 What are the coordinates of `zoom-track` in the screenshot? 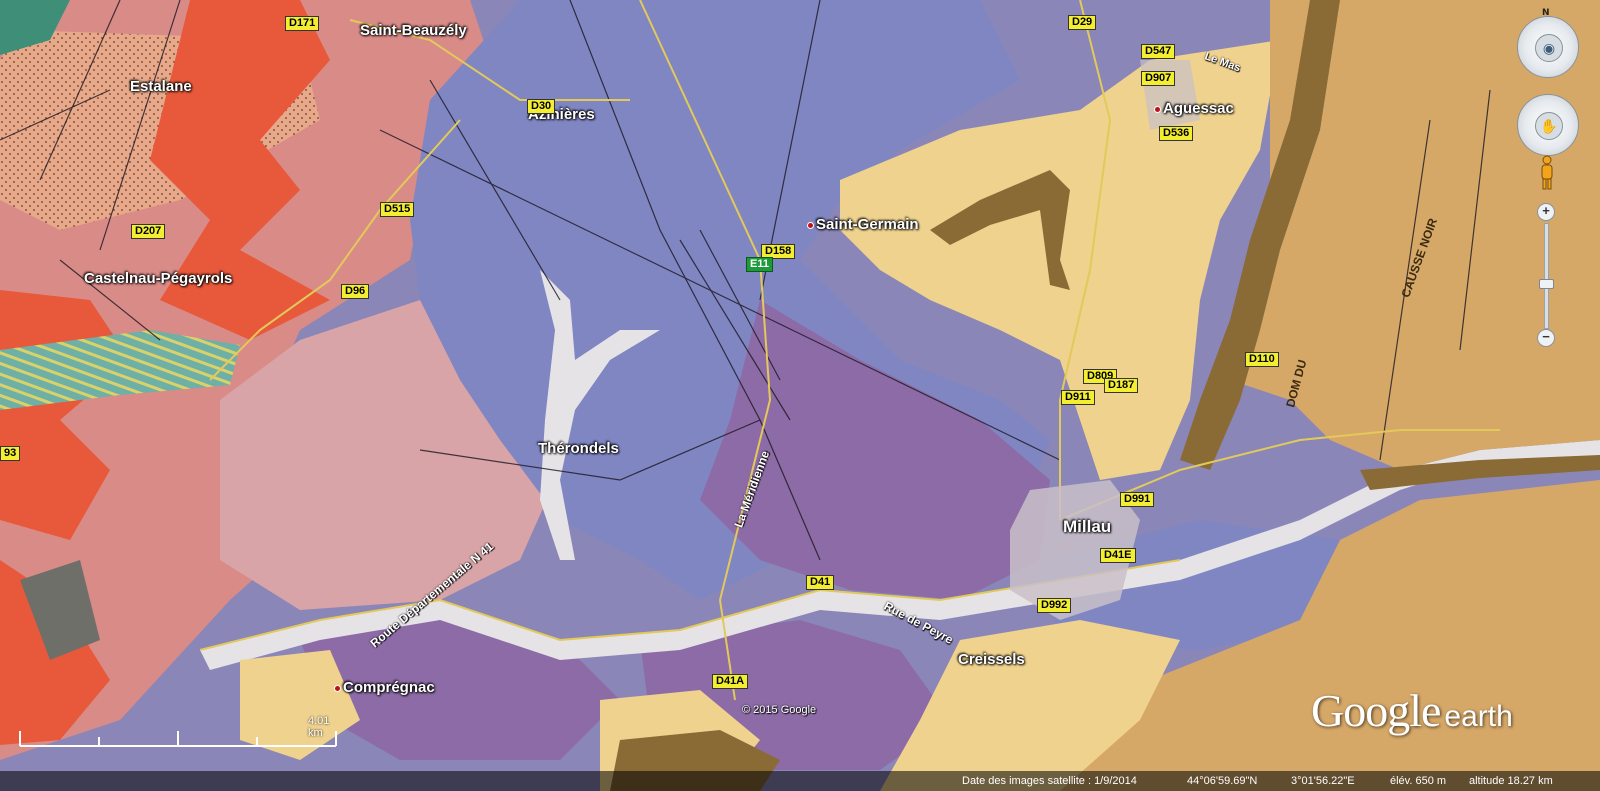 It's located at (1546, 276).